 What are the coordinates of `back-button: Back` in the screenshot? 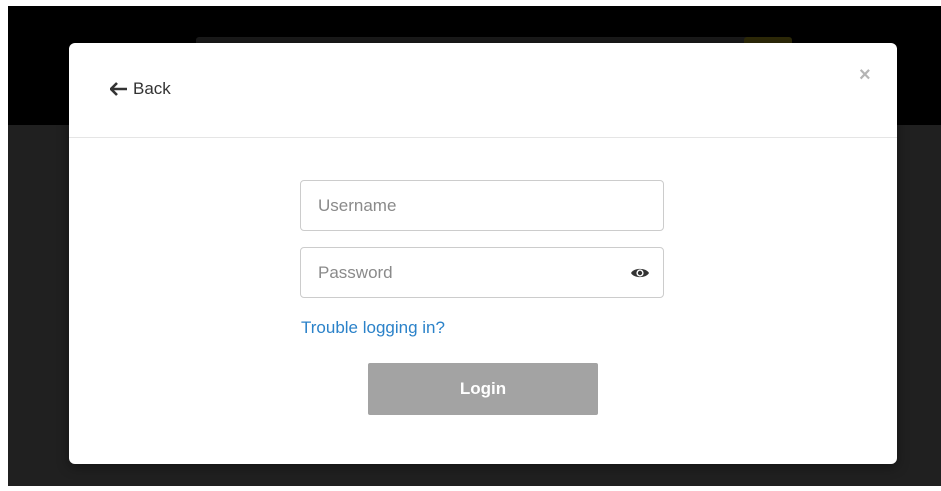 It's located at (140, 89).